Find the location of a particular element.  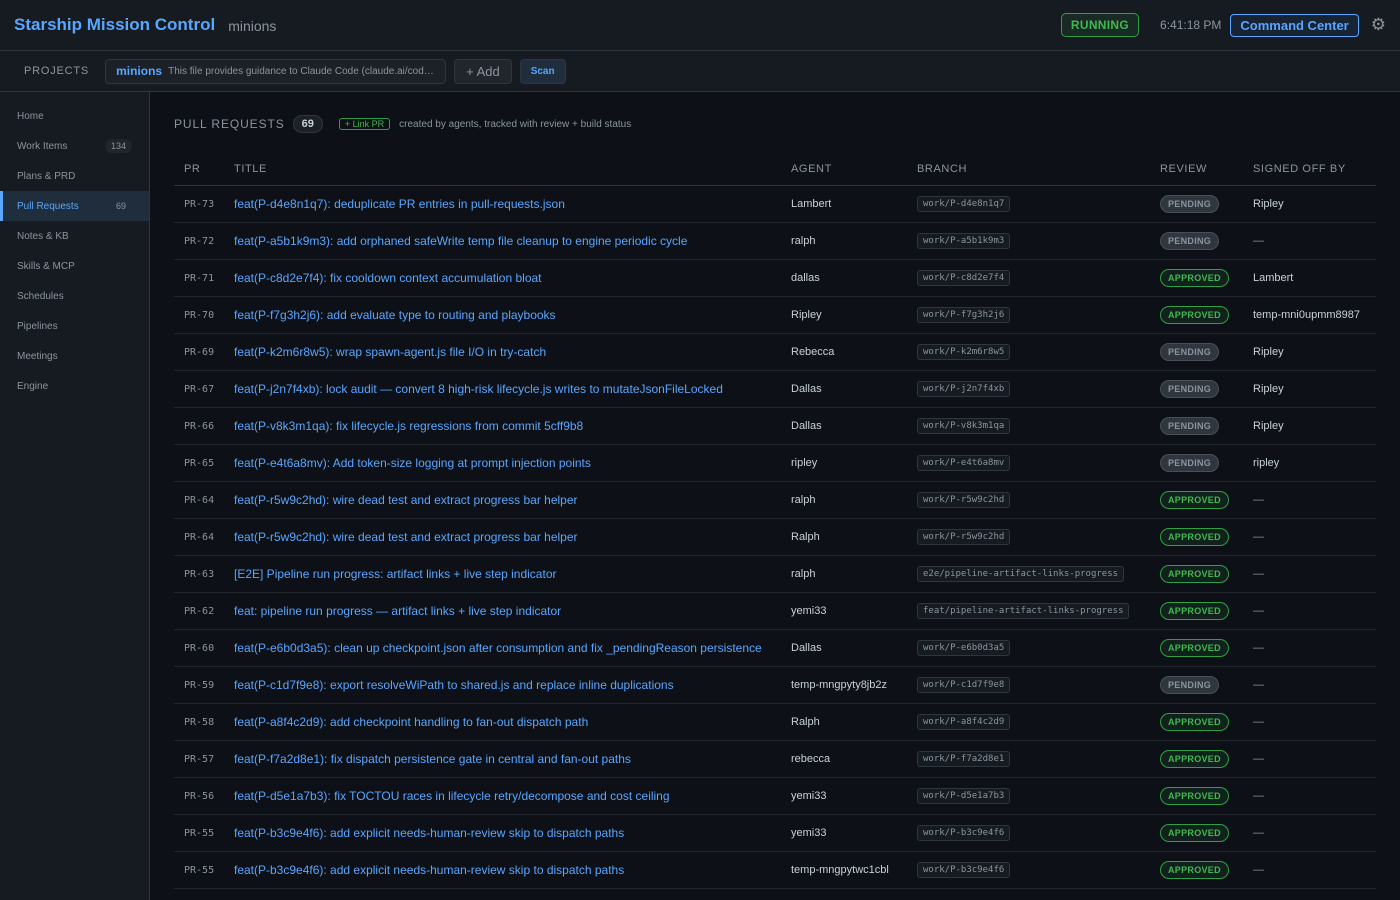

signed-off-by: Ripley is located at coordinates (1268, 203).